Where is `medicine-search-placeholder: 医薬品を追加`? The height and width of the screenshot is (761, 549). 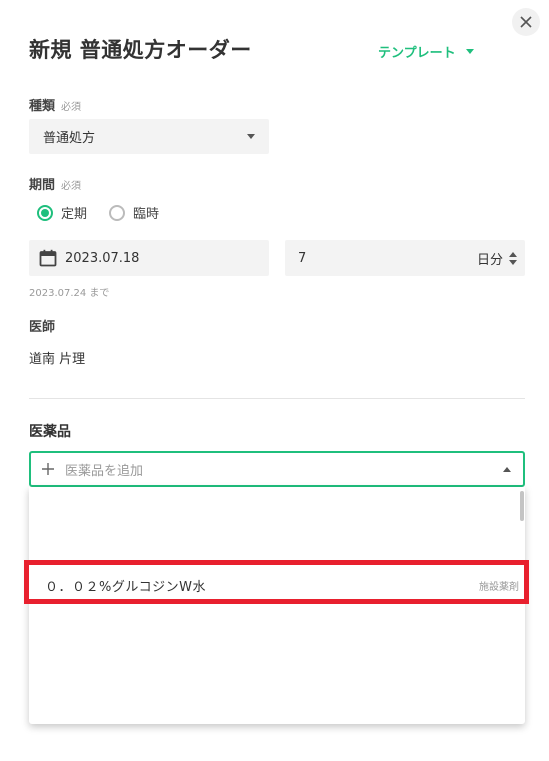 medicine-search-placeholder: 医薬品を追加 is located at coordinates (104, 471).